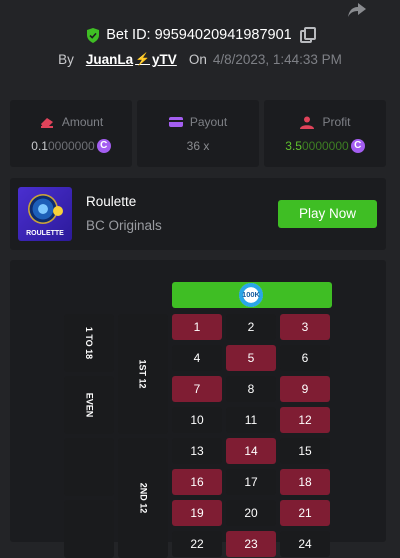 The width and height of the screenshot is (400, 558). What do you see at coordinates (89, 343) in the screenshot?
I see `bet-1-to-18: 1 TO 18` at bounding box center [89, 343].